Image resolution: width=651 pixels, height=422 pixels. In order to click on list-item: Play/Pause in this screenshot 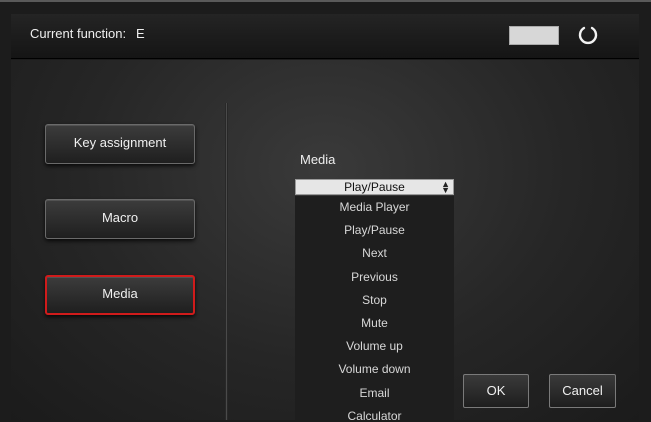, I will do `click(374, 230)`.